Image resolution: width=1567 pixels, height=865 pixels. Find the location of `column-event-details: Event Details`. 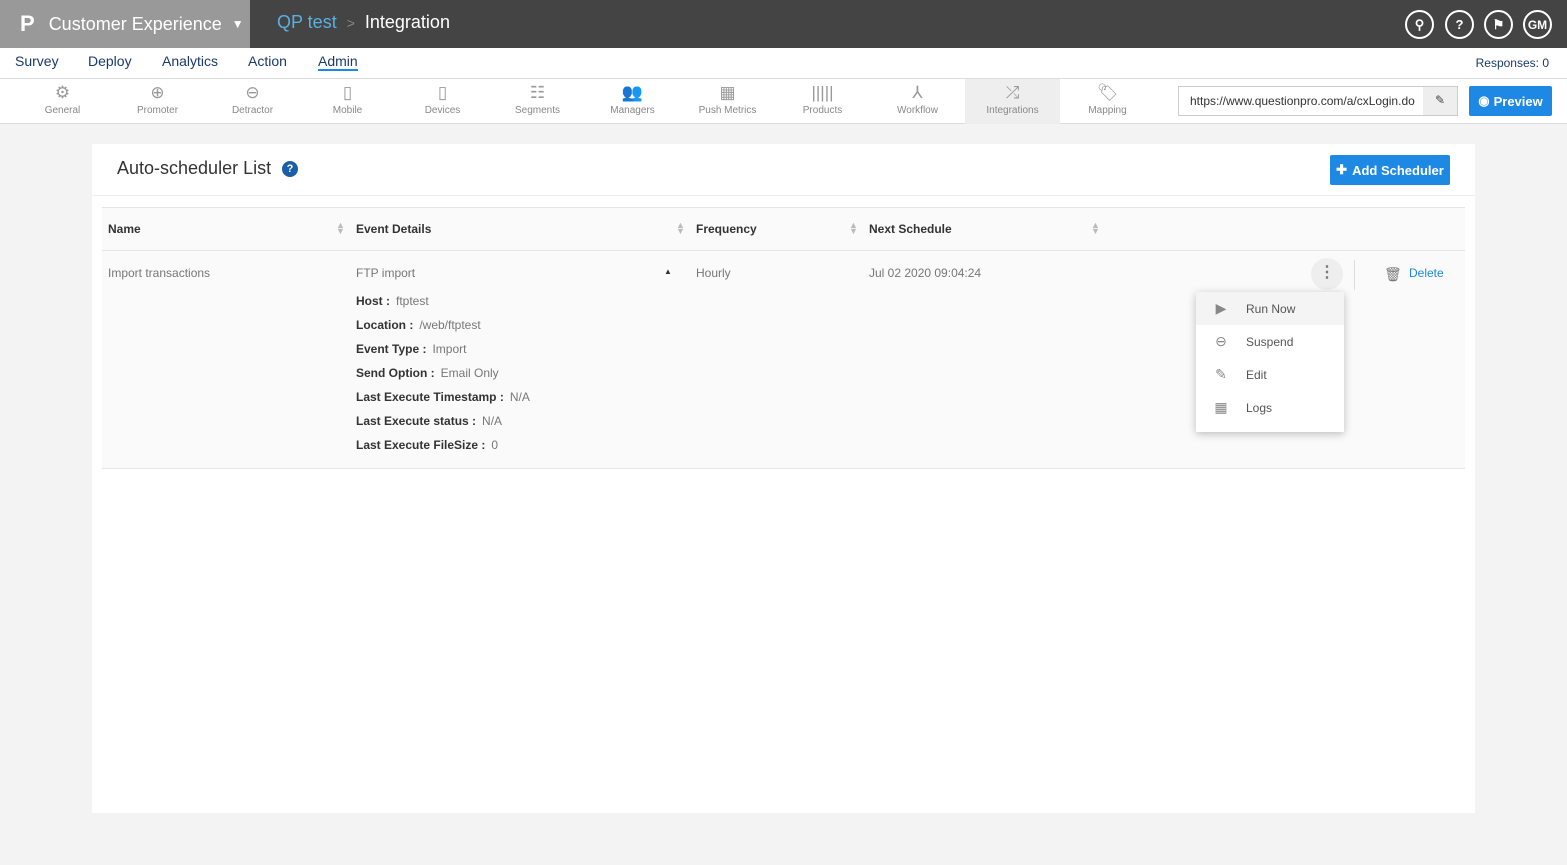

column-event-details: Event Details is located at coordinates (393, 229).